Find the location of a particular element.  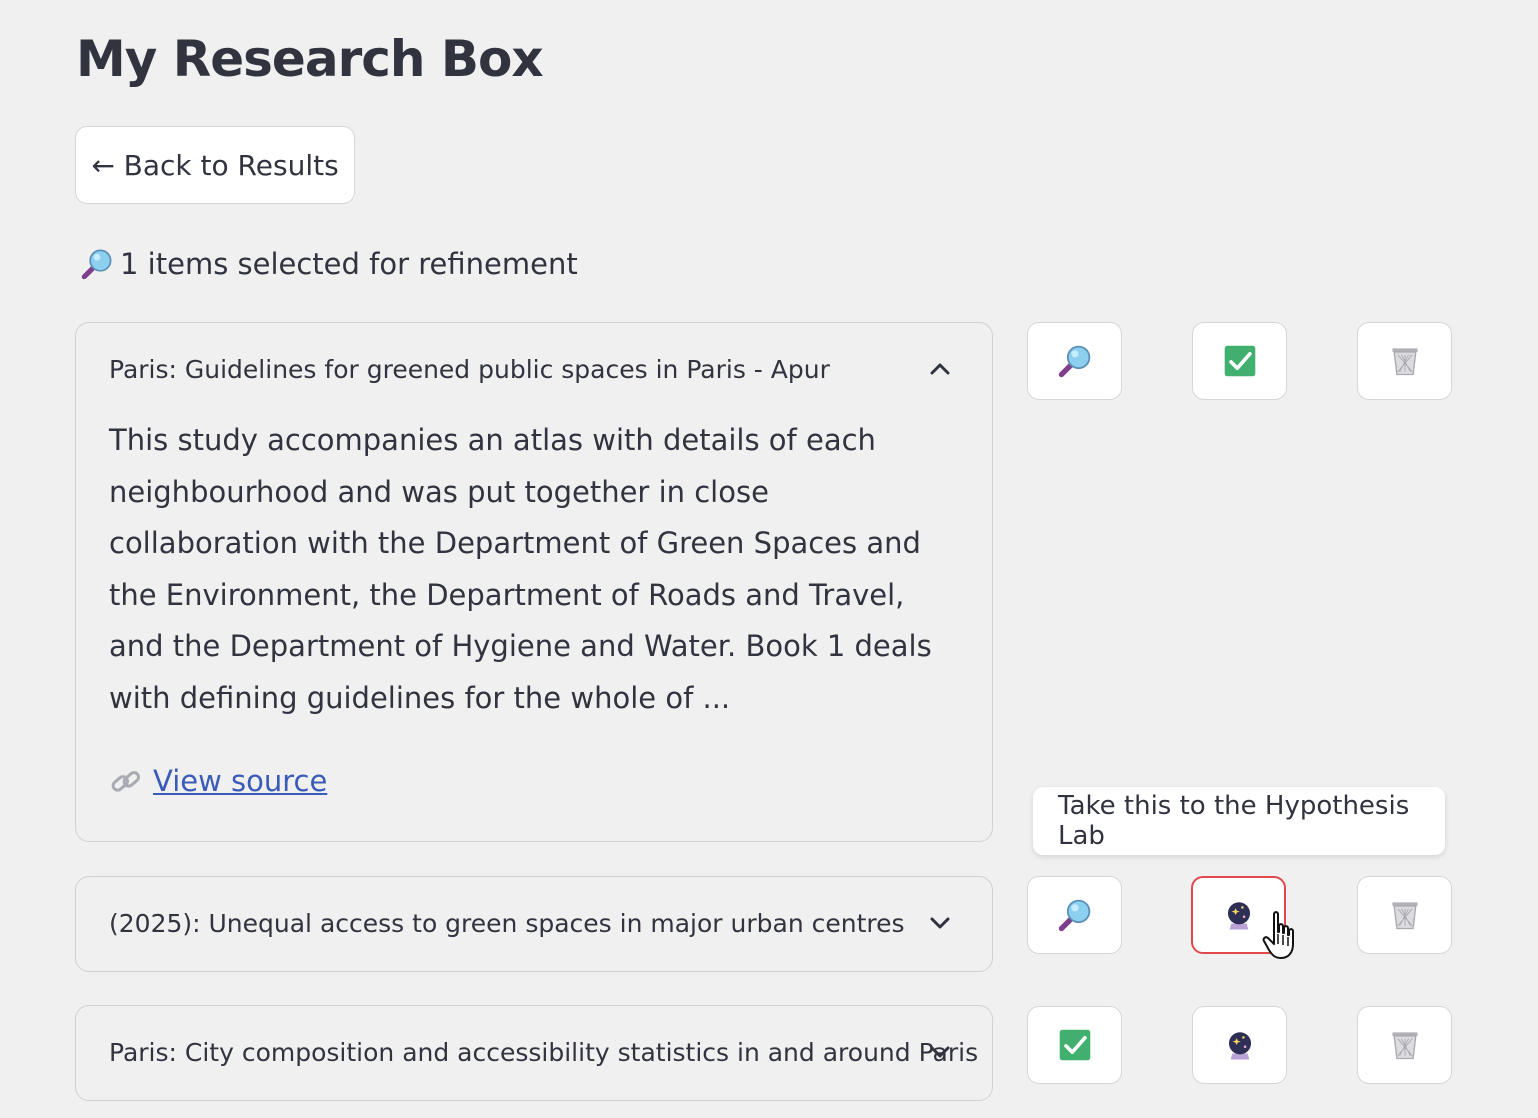

view-source-link: View source is located at coordinates (218, 782).